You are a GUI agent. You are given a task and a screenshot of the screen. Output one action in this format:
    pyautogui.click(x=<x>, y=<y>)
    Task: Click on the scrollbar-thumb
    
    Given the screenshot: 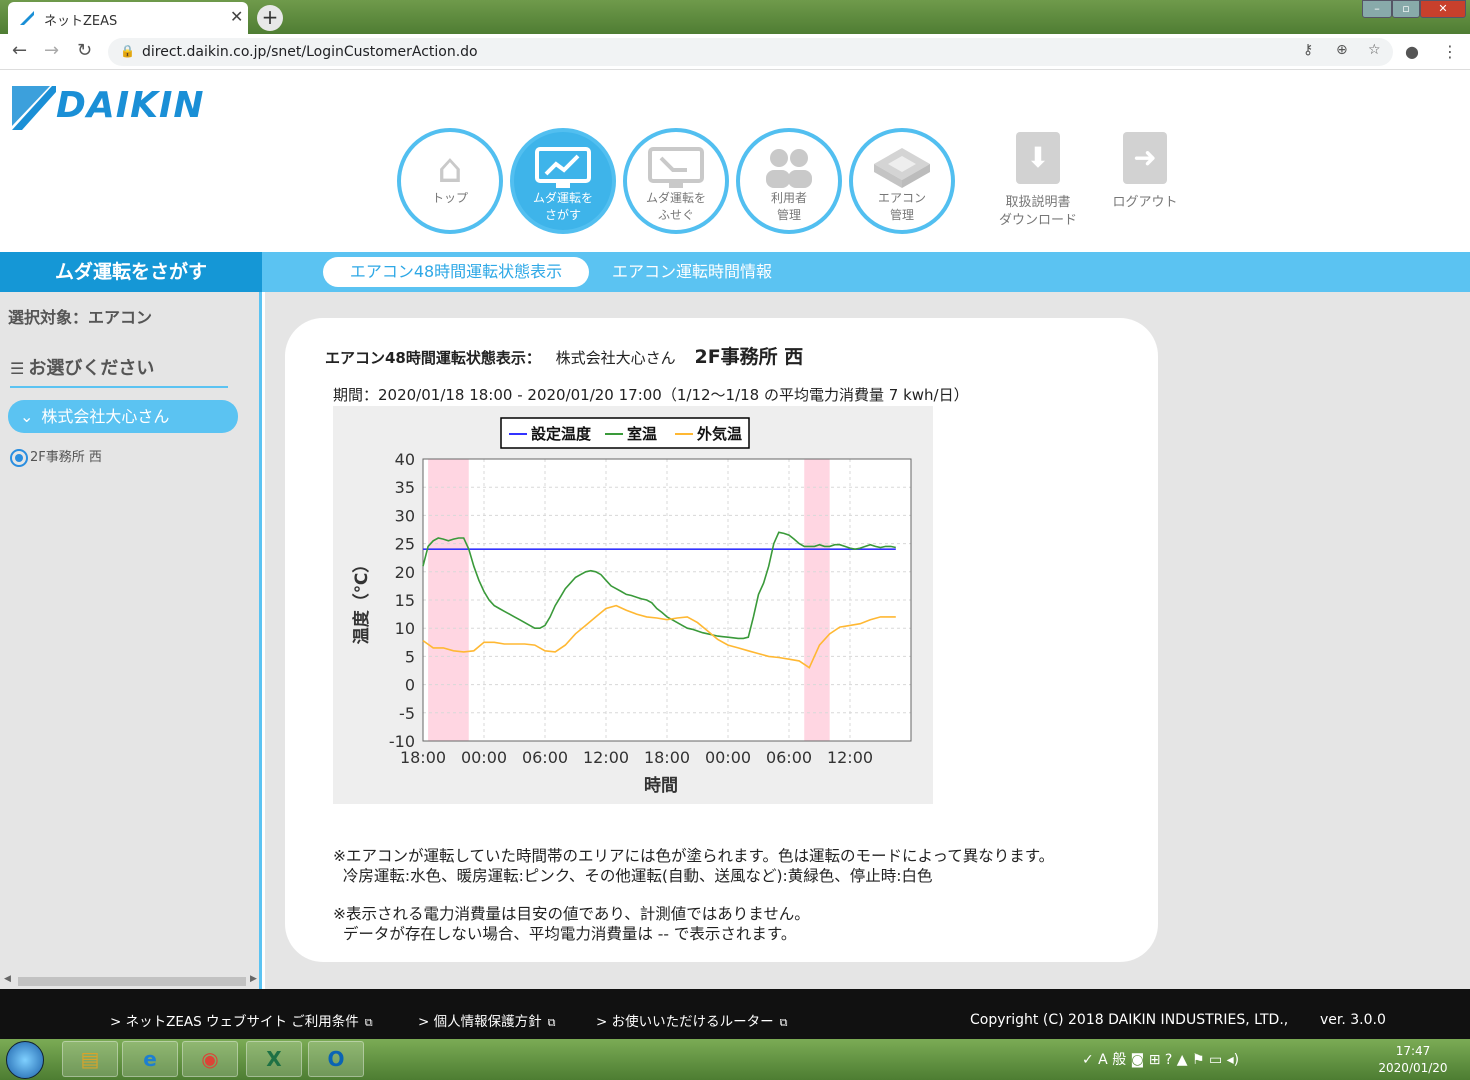 What is the action you would take?
    pyautogui.click(x=132, y=981)
    